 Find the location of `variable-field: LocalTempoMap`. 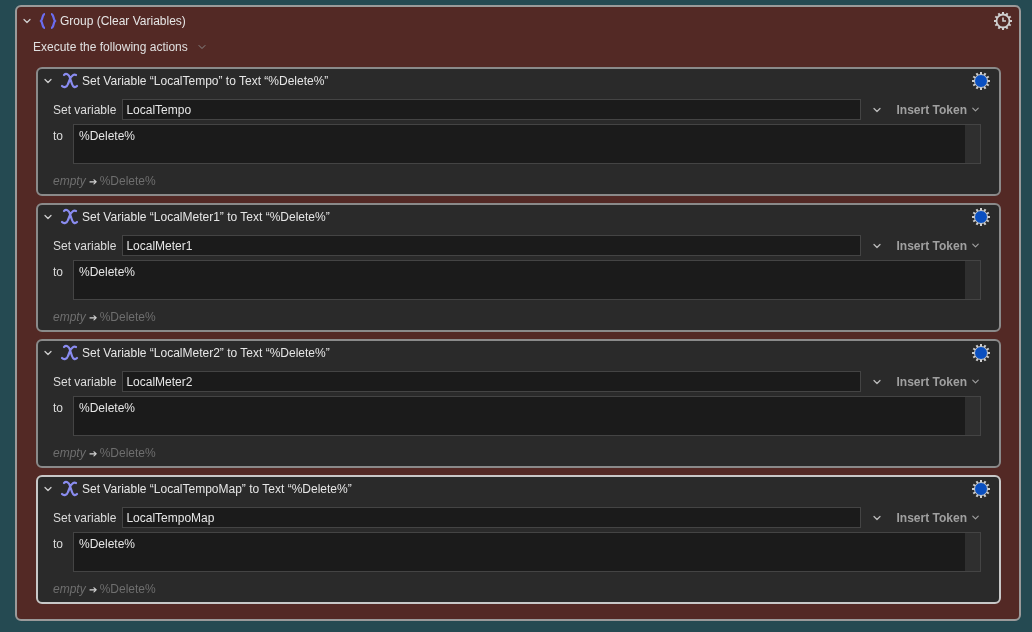

variable-field: LocalTempoMap is located at coordinates (491, 517).